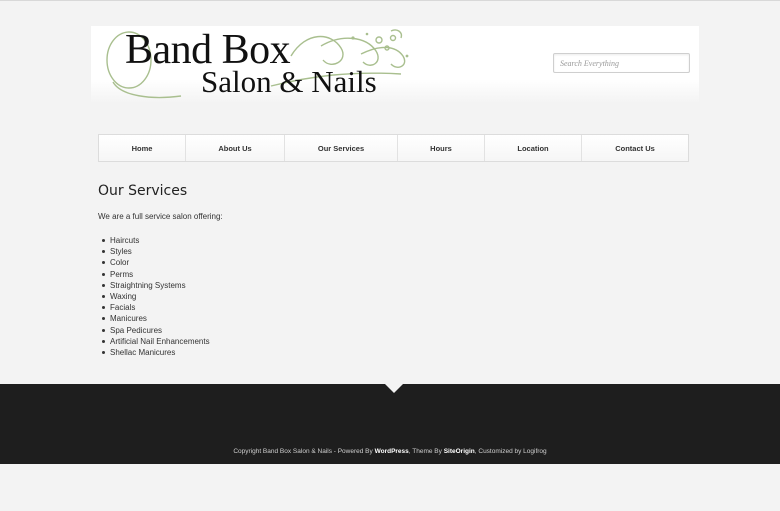 The height and width of the screenshot is (511, 780). I want to click on nav-item-location: Location, so click(533, 148).